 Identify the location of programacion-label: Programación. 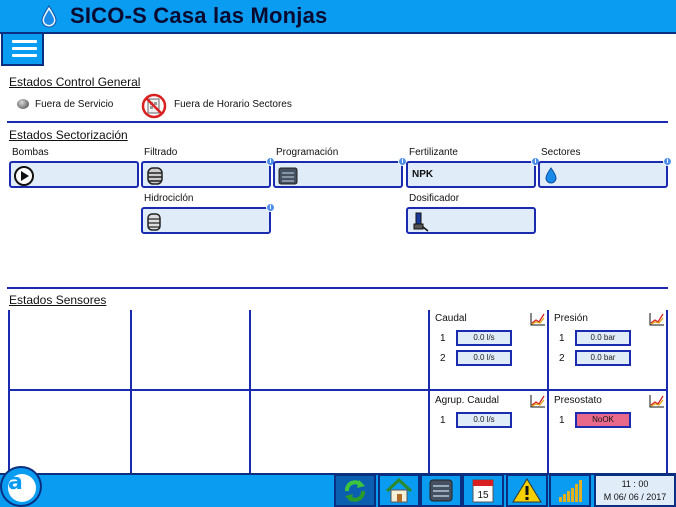
(307, 152).